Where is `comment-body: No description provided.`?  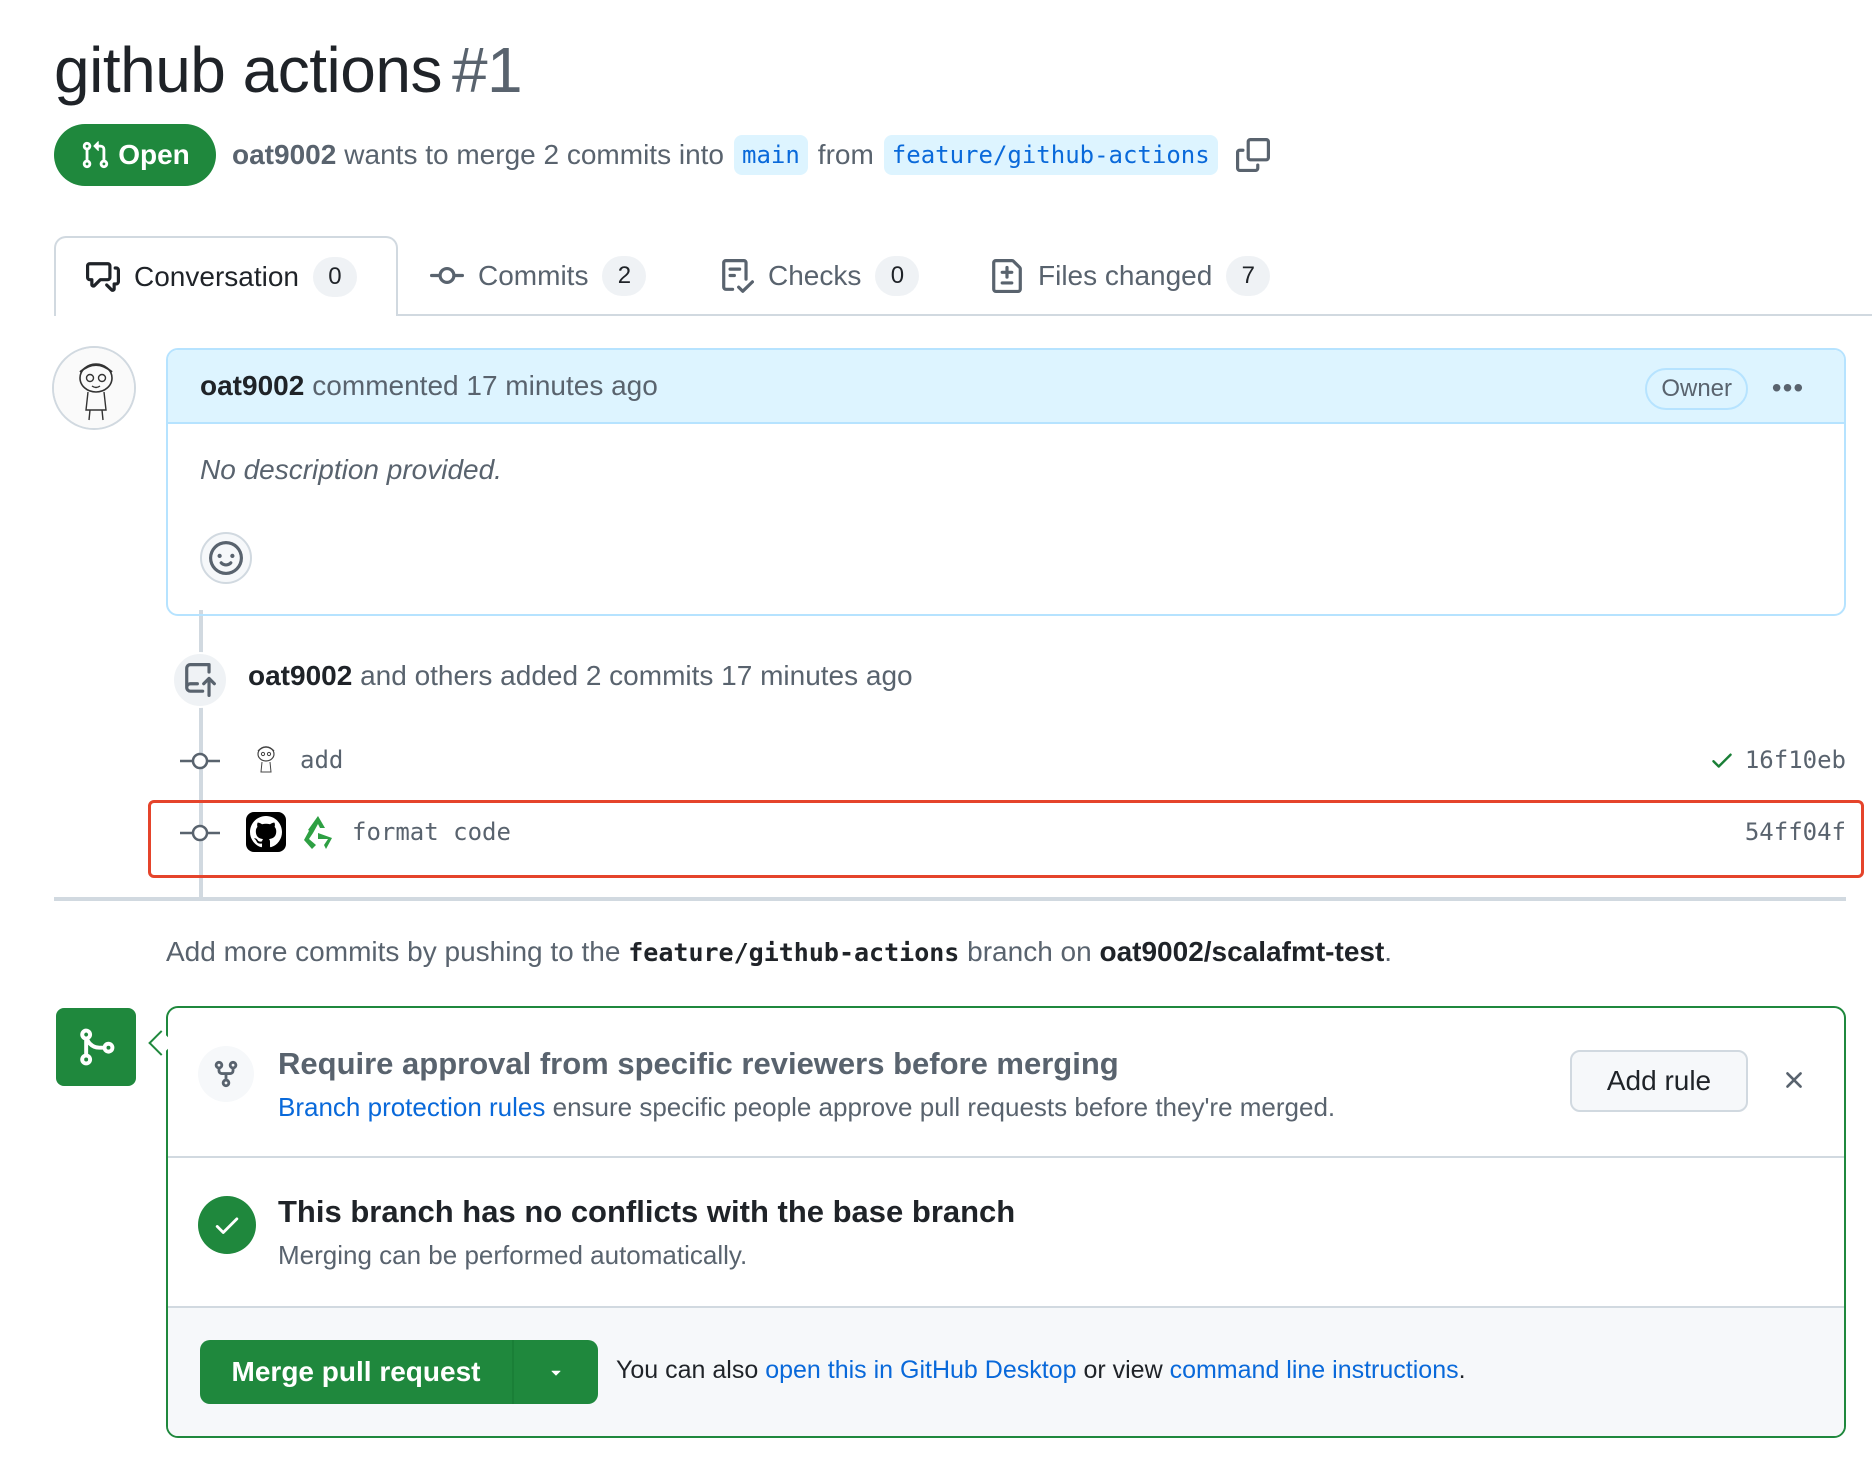 comment-body: No description provided. is located at coordinates (351, 469).